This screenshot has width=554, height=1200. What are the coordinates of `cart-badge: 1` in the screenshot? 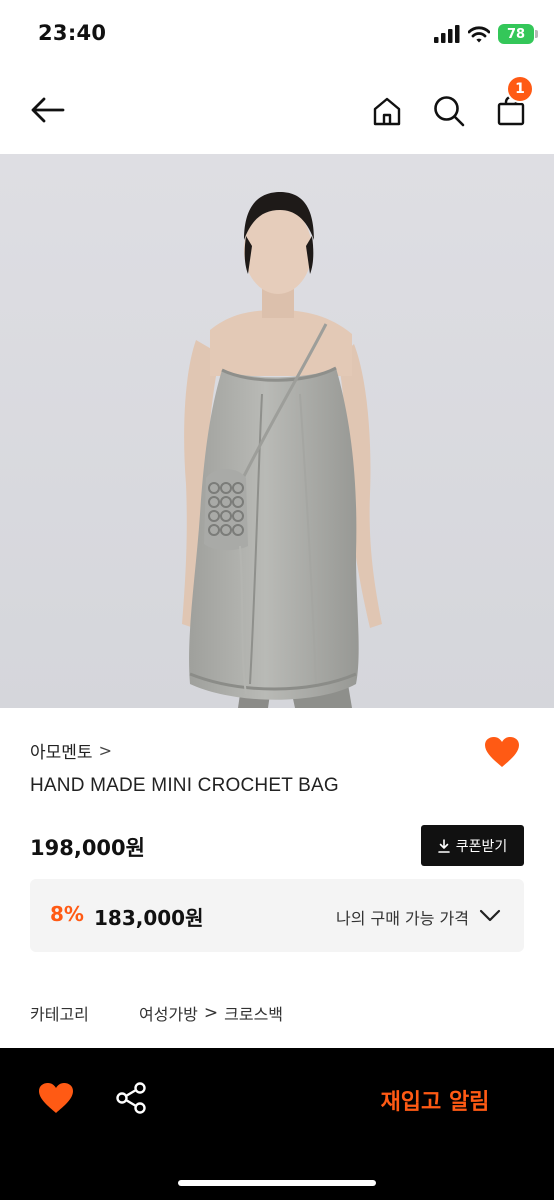 It's located at (520, 89).